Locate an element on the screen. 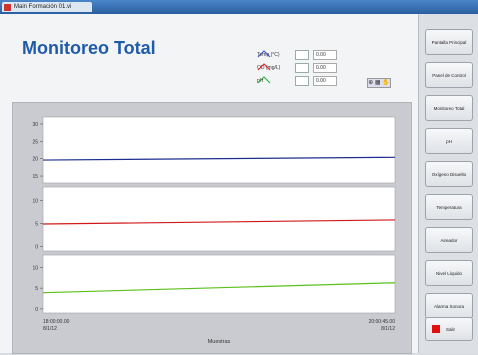  page-title: Monitoreo Total is located at coordinates (89, 48).